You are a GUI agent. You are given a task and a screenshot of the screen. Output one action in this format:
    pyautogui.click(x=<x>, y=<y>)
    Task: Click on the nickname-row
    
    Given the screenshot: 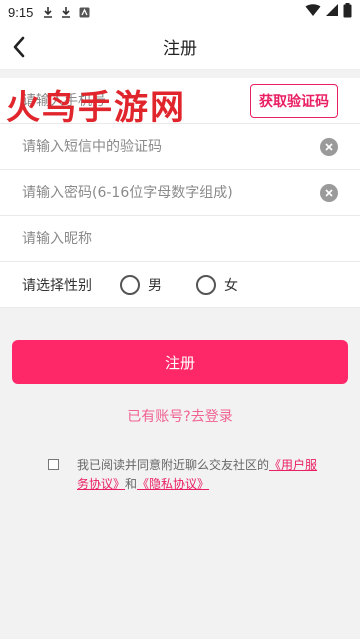 What is the action you would take?
    pyautogui.click(x=180, y=239)
    